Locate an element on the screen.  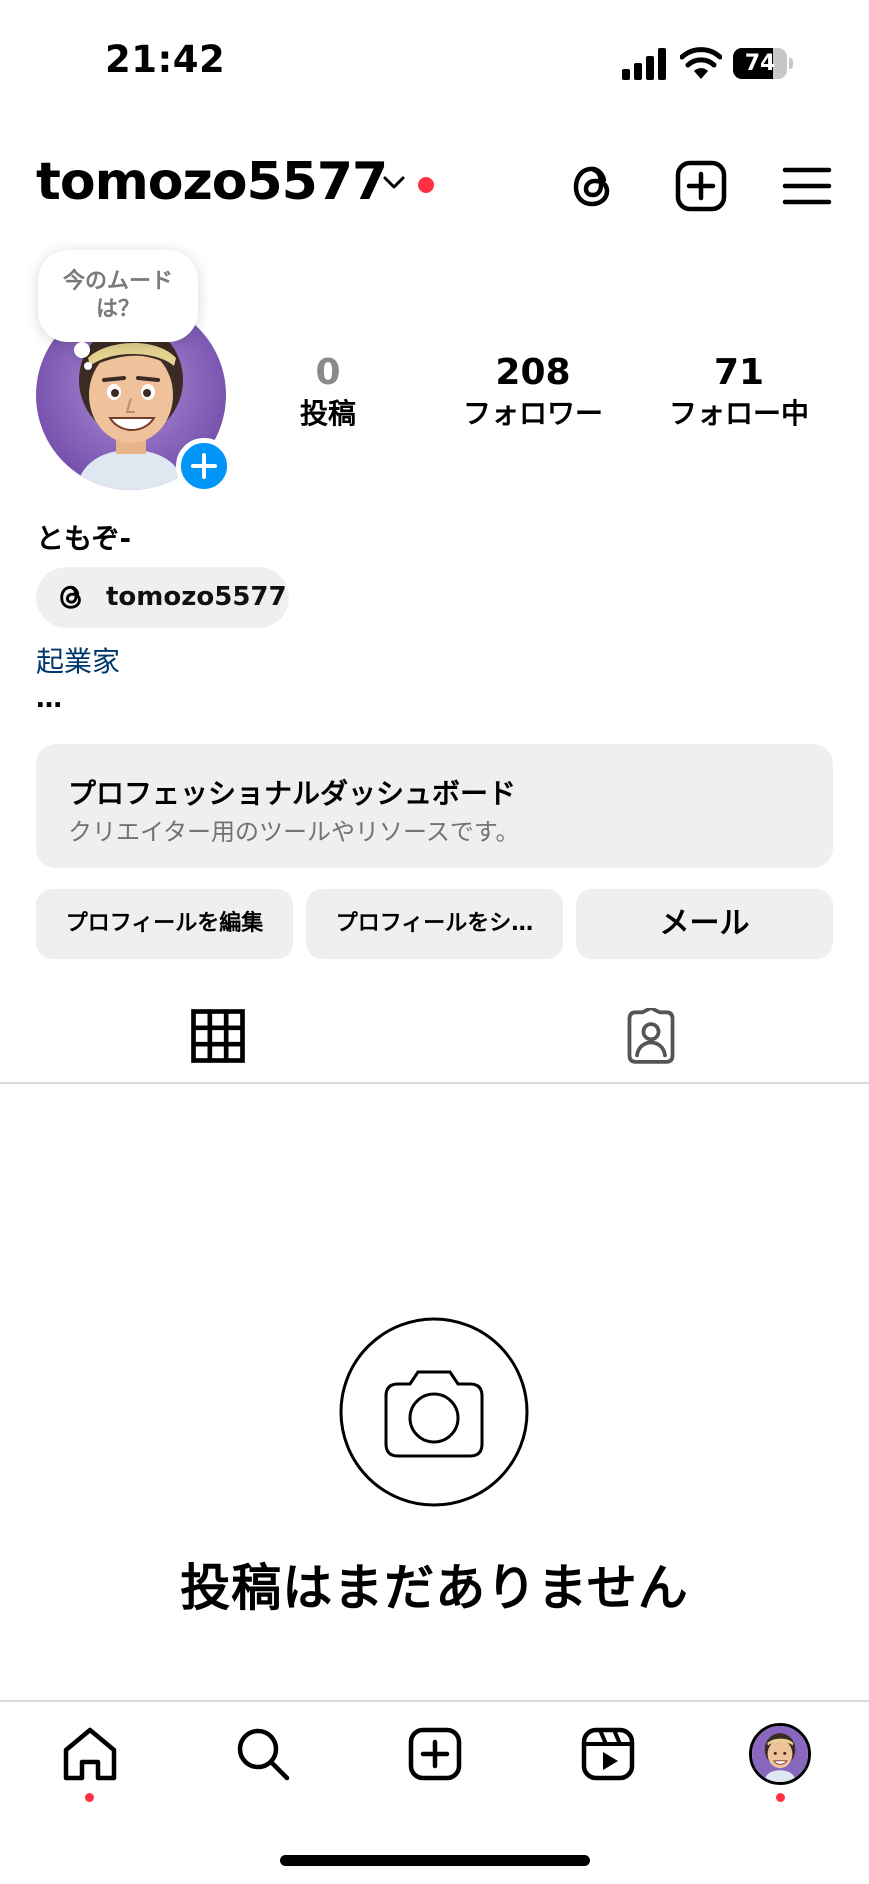
add-story-button is located at coordinates (204, 466).